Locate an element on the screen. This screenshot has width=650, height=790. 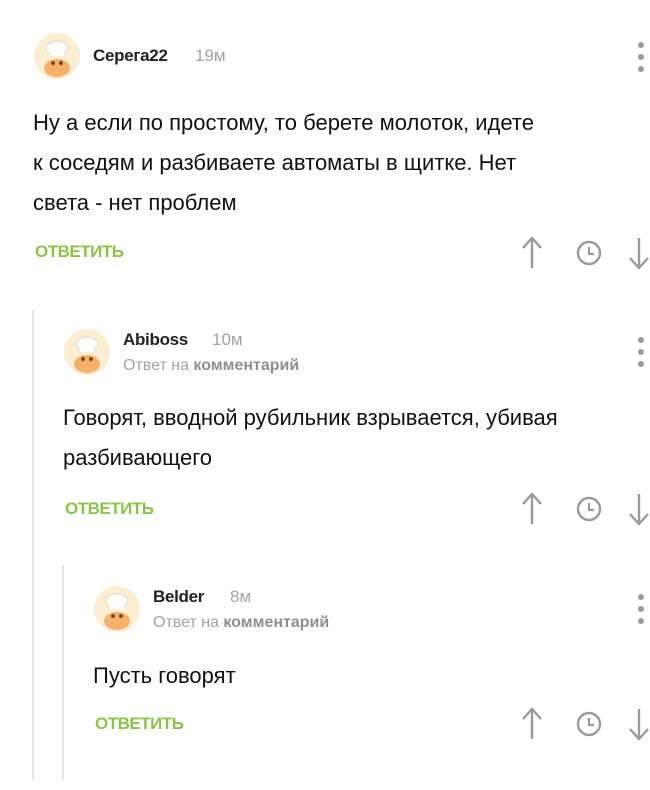
avatar is located at coordinates (117, 609).